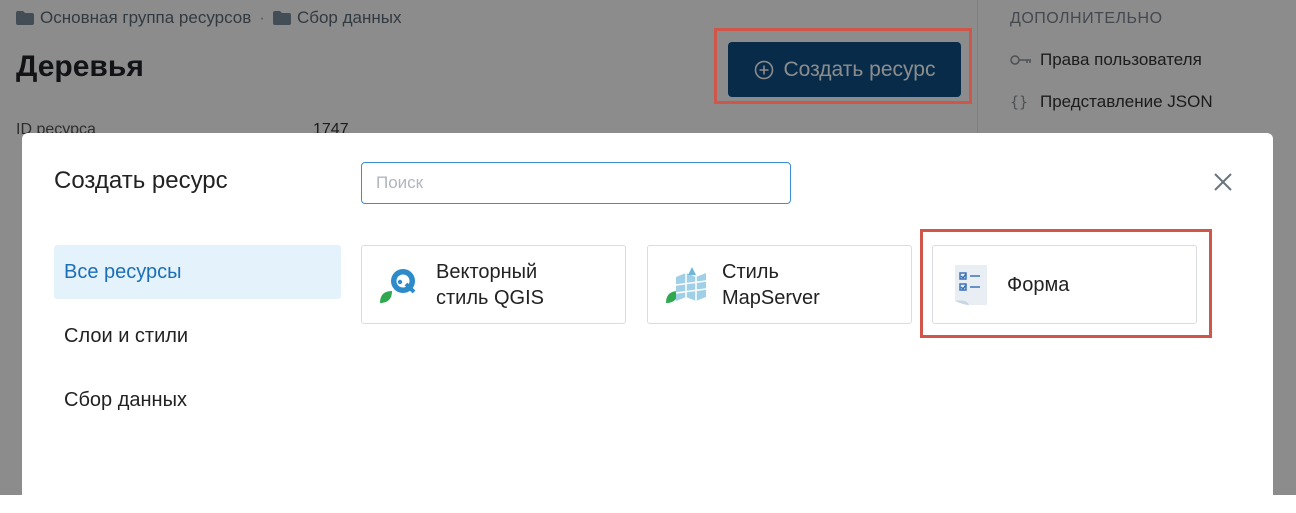 This screenshot has width=1296, height=513. Describe the element at coordinates (141, 180) in the screenshot. I see `modal-title: Создать ресурс` at that location.